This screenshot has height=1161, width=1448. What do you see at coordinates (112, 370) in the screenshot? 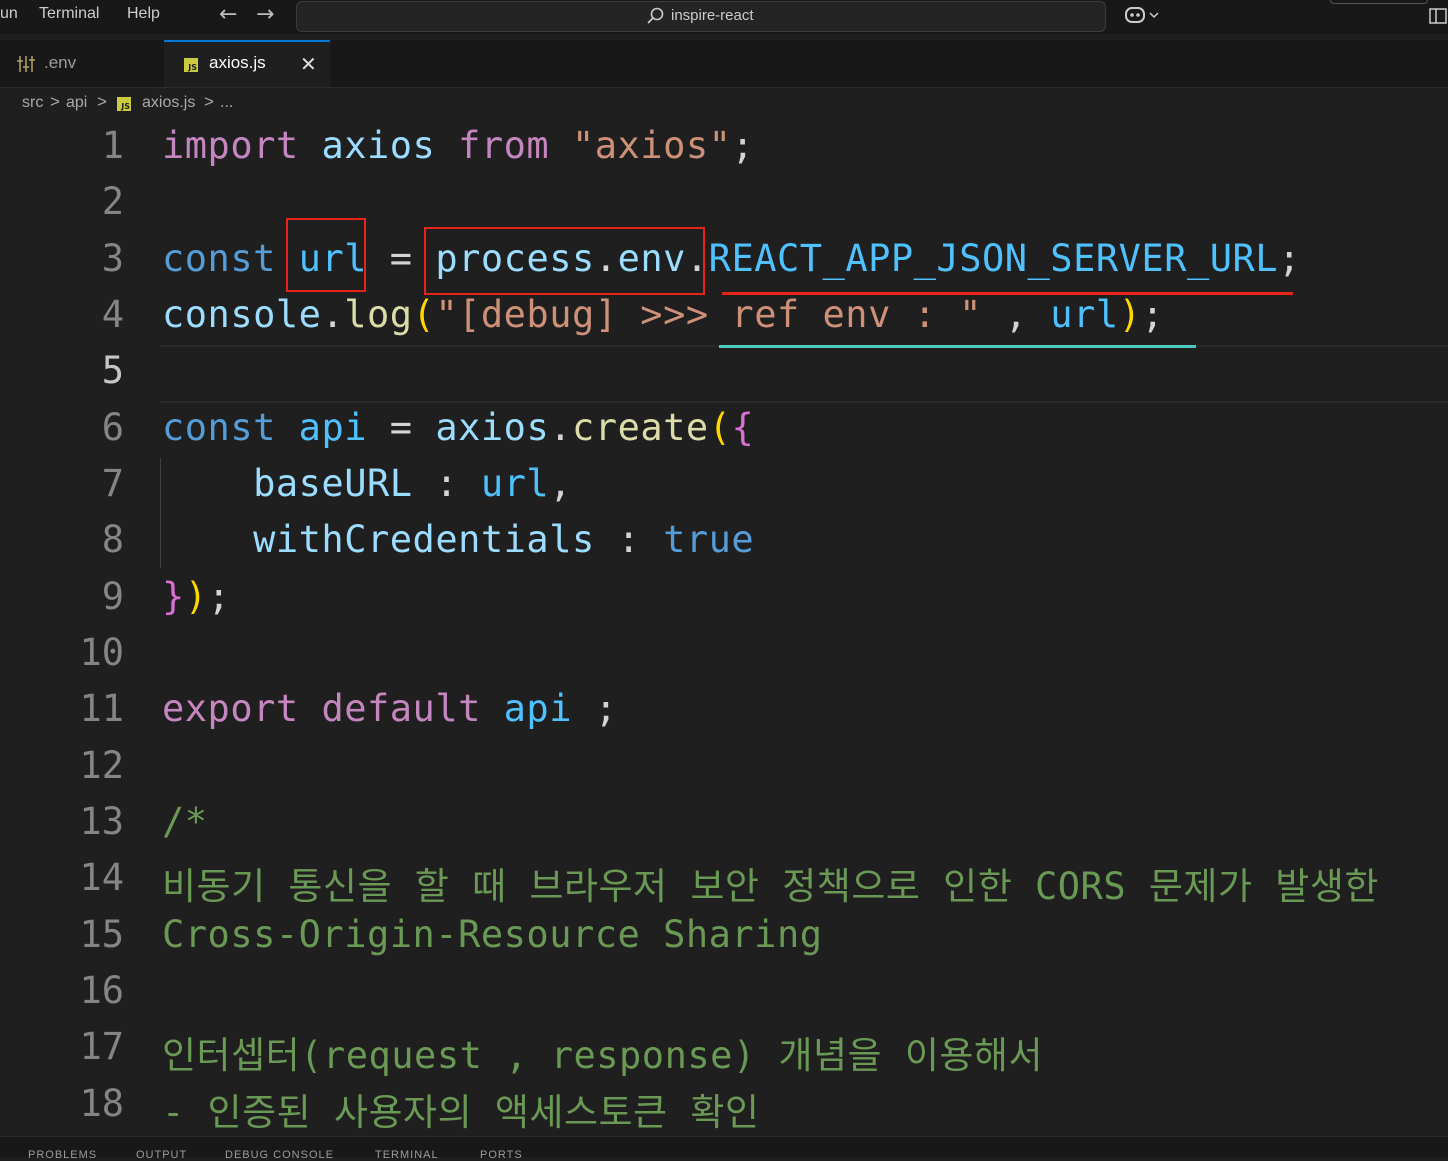
I see `line-number-active: 5` at bounding box center [112, 370].